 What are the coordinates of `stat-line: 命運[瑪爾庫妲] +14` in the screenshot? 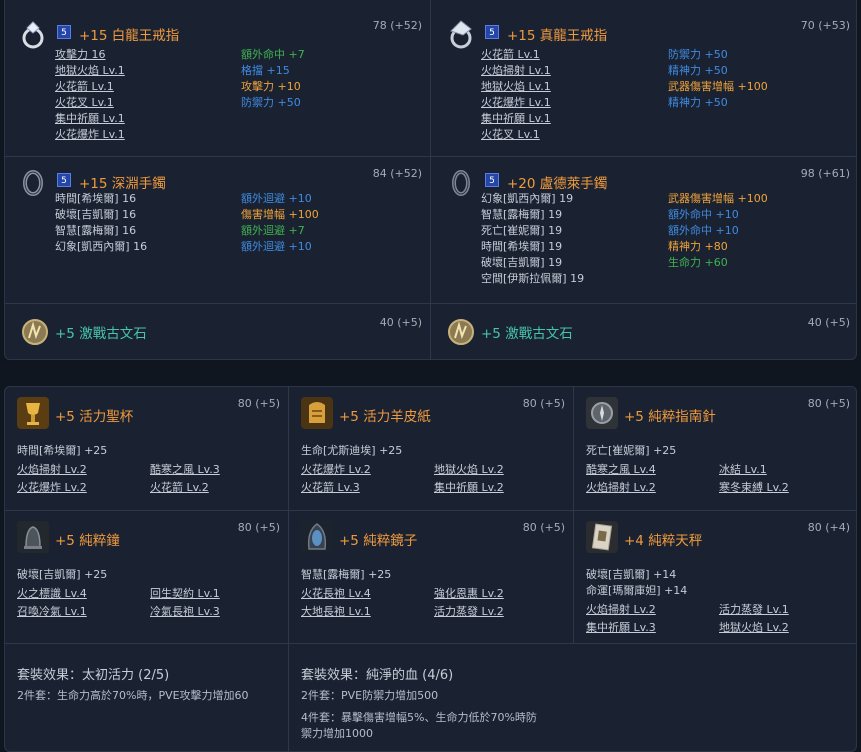 It's located at (637, 590).